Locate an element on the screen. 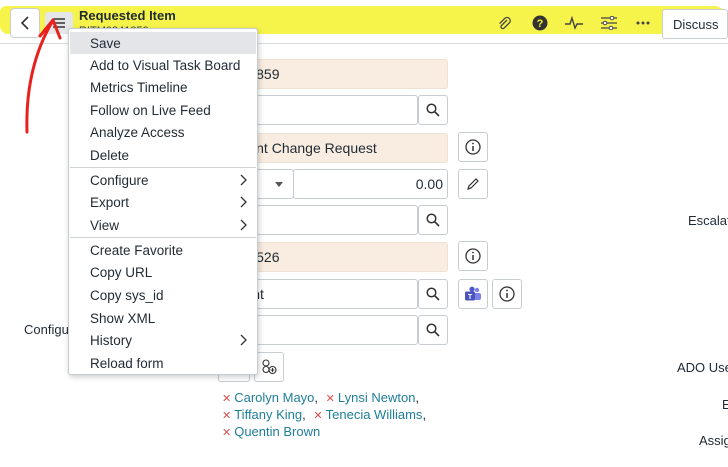 The width and height of the screenshot is (728, 467). menu-item-analyze-access: Analyze Access is located at coordinates (163, 132).